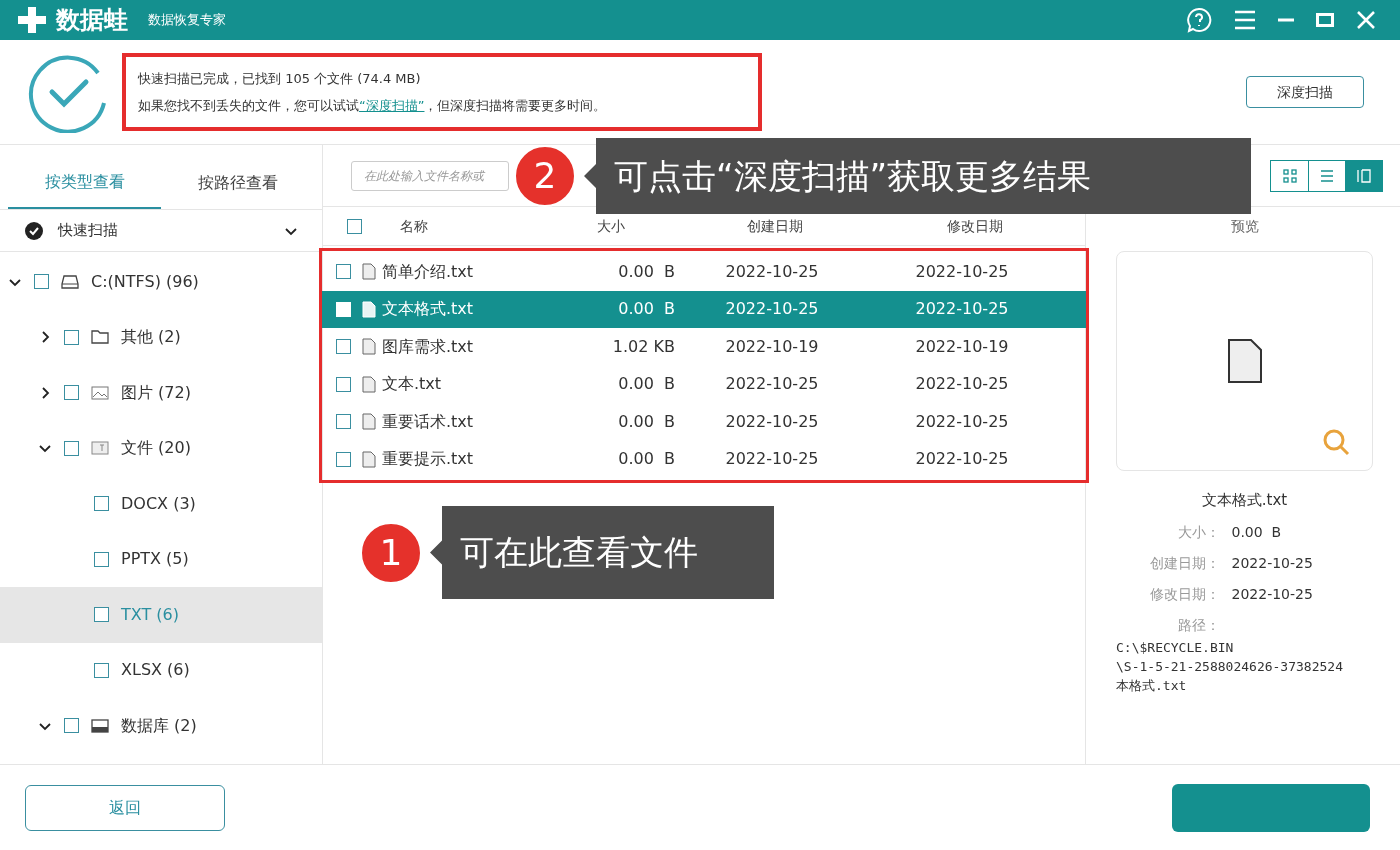 This screenshot has height=850, width=1400. What do you see at coordinates (643, 346) in the screenshot?
I see `file-size: 1.02 KB` at bounding box center [643, 346].